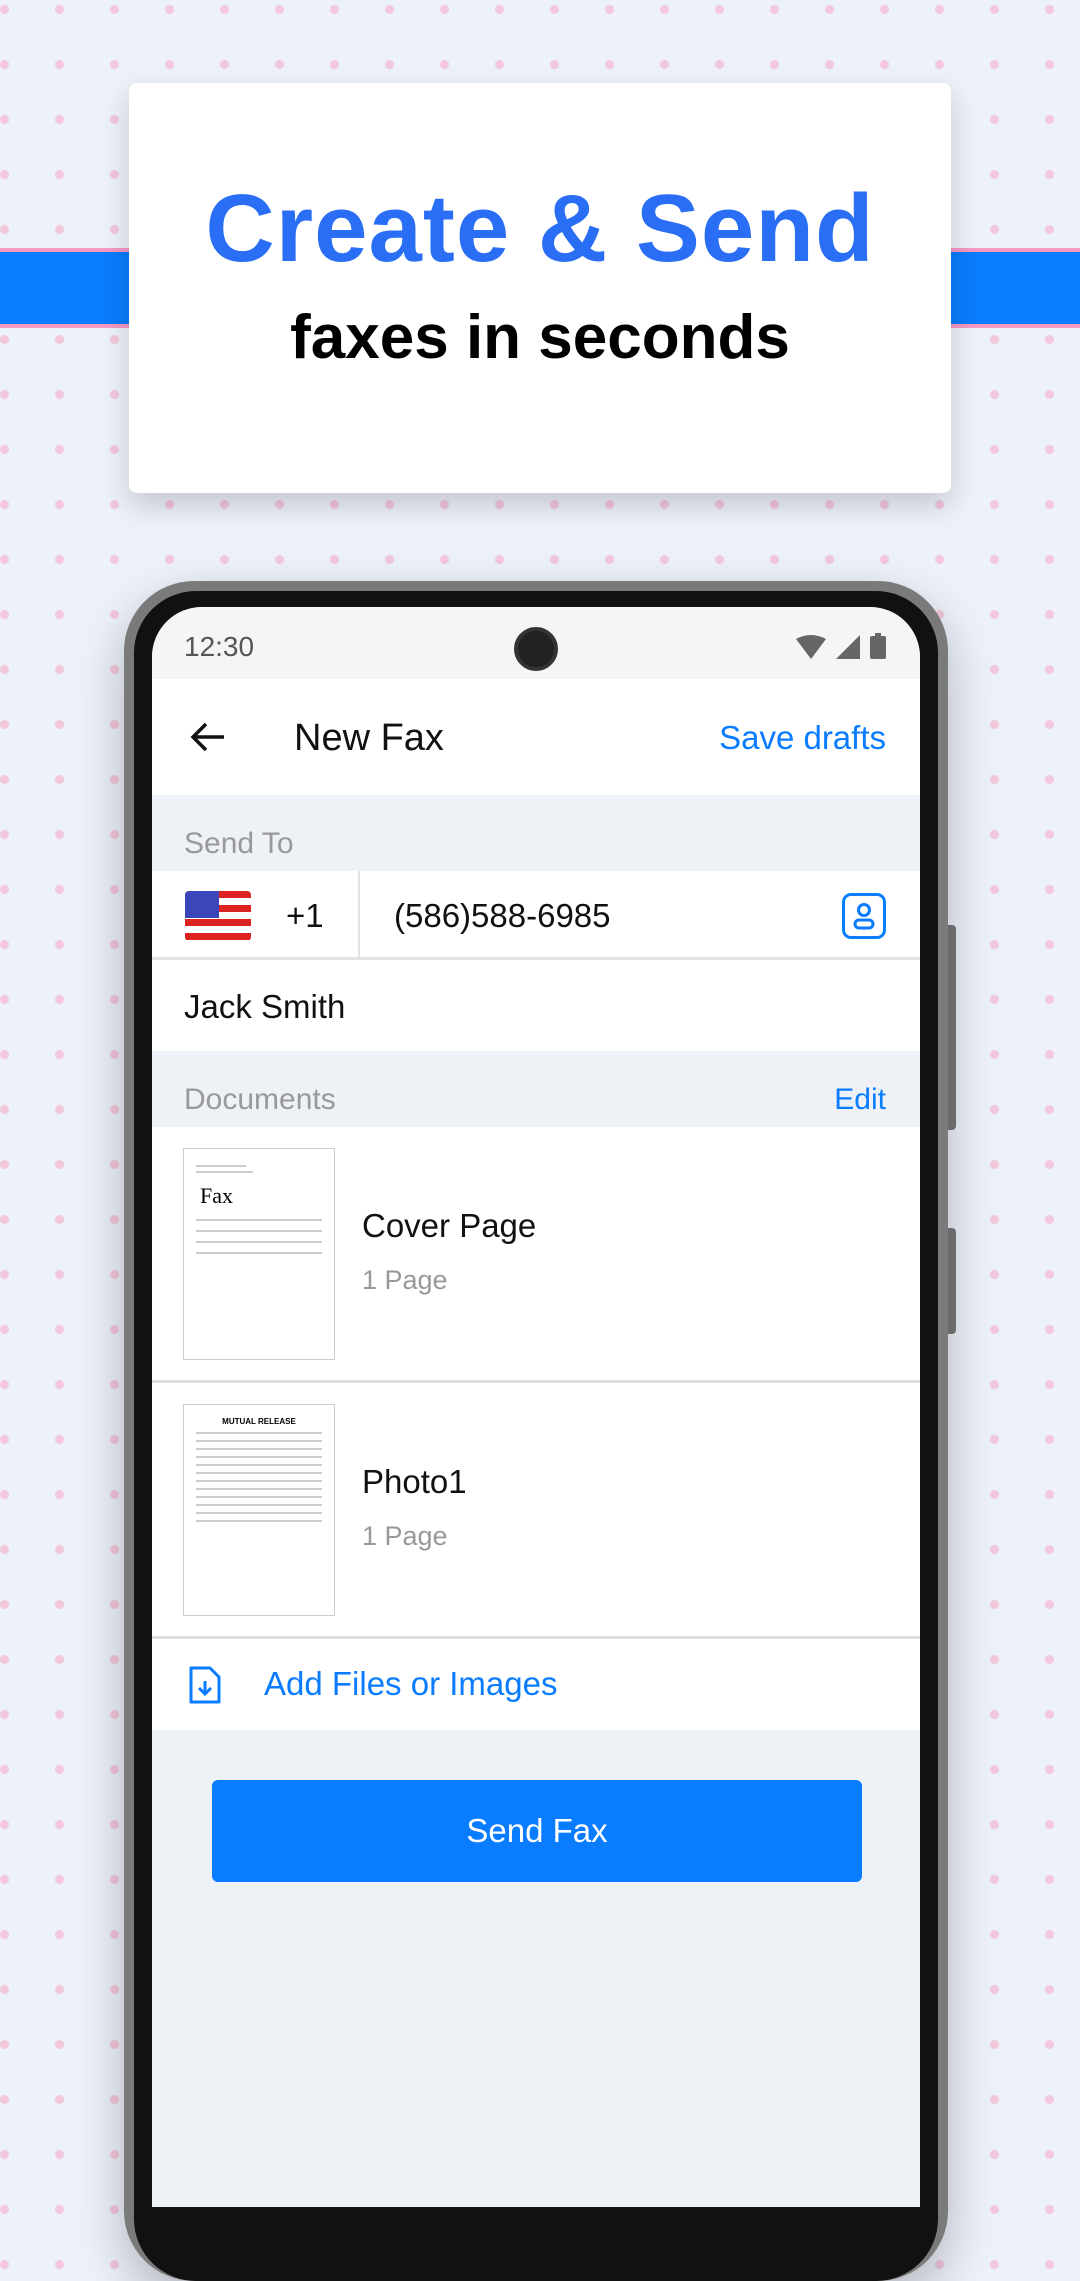 The image size is (1080, 2281). Describe the element at coordinates (305, 916) in the screenshot. I see `country-code: +1` at that location.